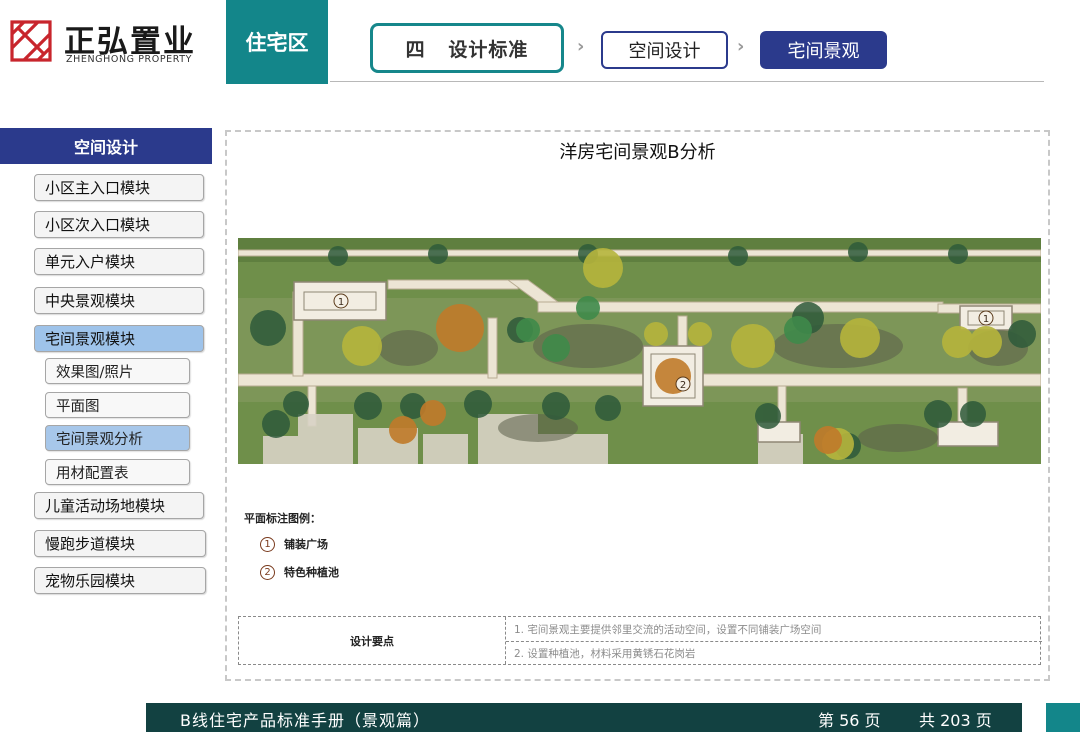 This screenshot has height=748, width=1080. I want to click on design-point: 1. 宅间景观主要提供邻里交流的活动空间，设置不同铺装广场空间, so click(668, 630).